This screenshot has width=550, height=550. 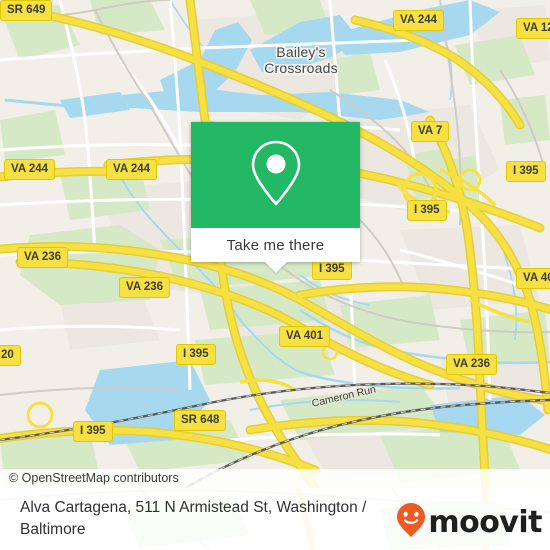 I want to click on location-callout-card: Take me there, so click(x=275, y=197).